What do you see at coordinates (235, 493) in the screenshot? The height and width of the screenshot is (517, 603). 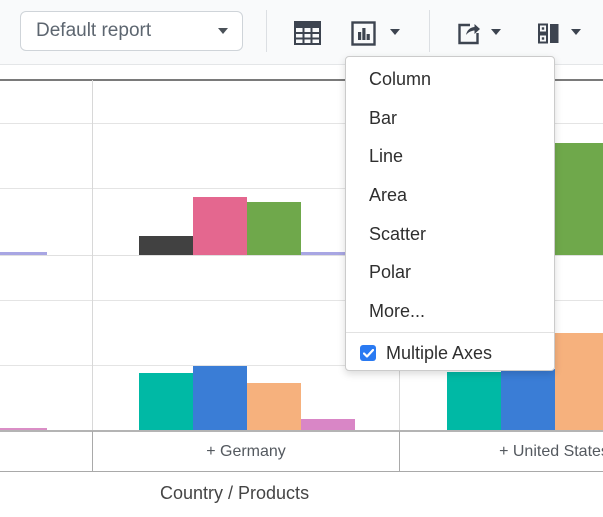 I see `x-axis-title: Country / Products` at bounding box center [235, 493].